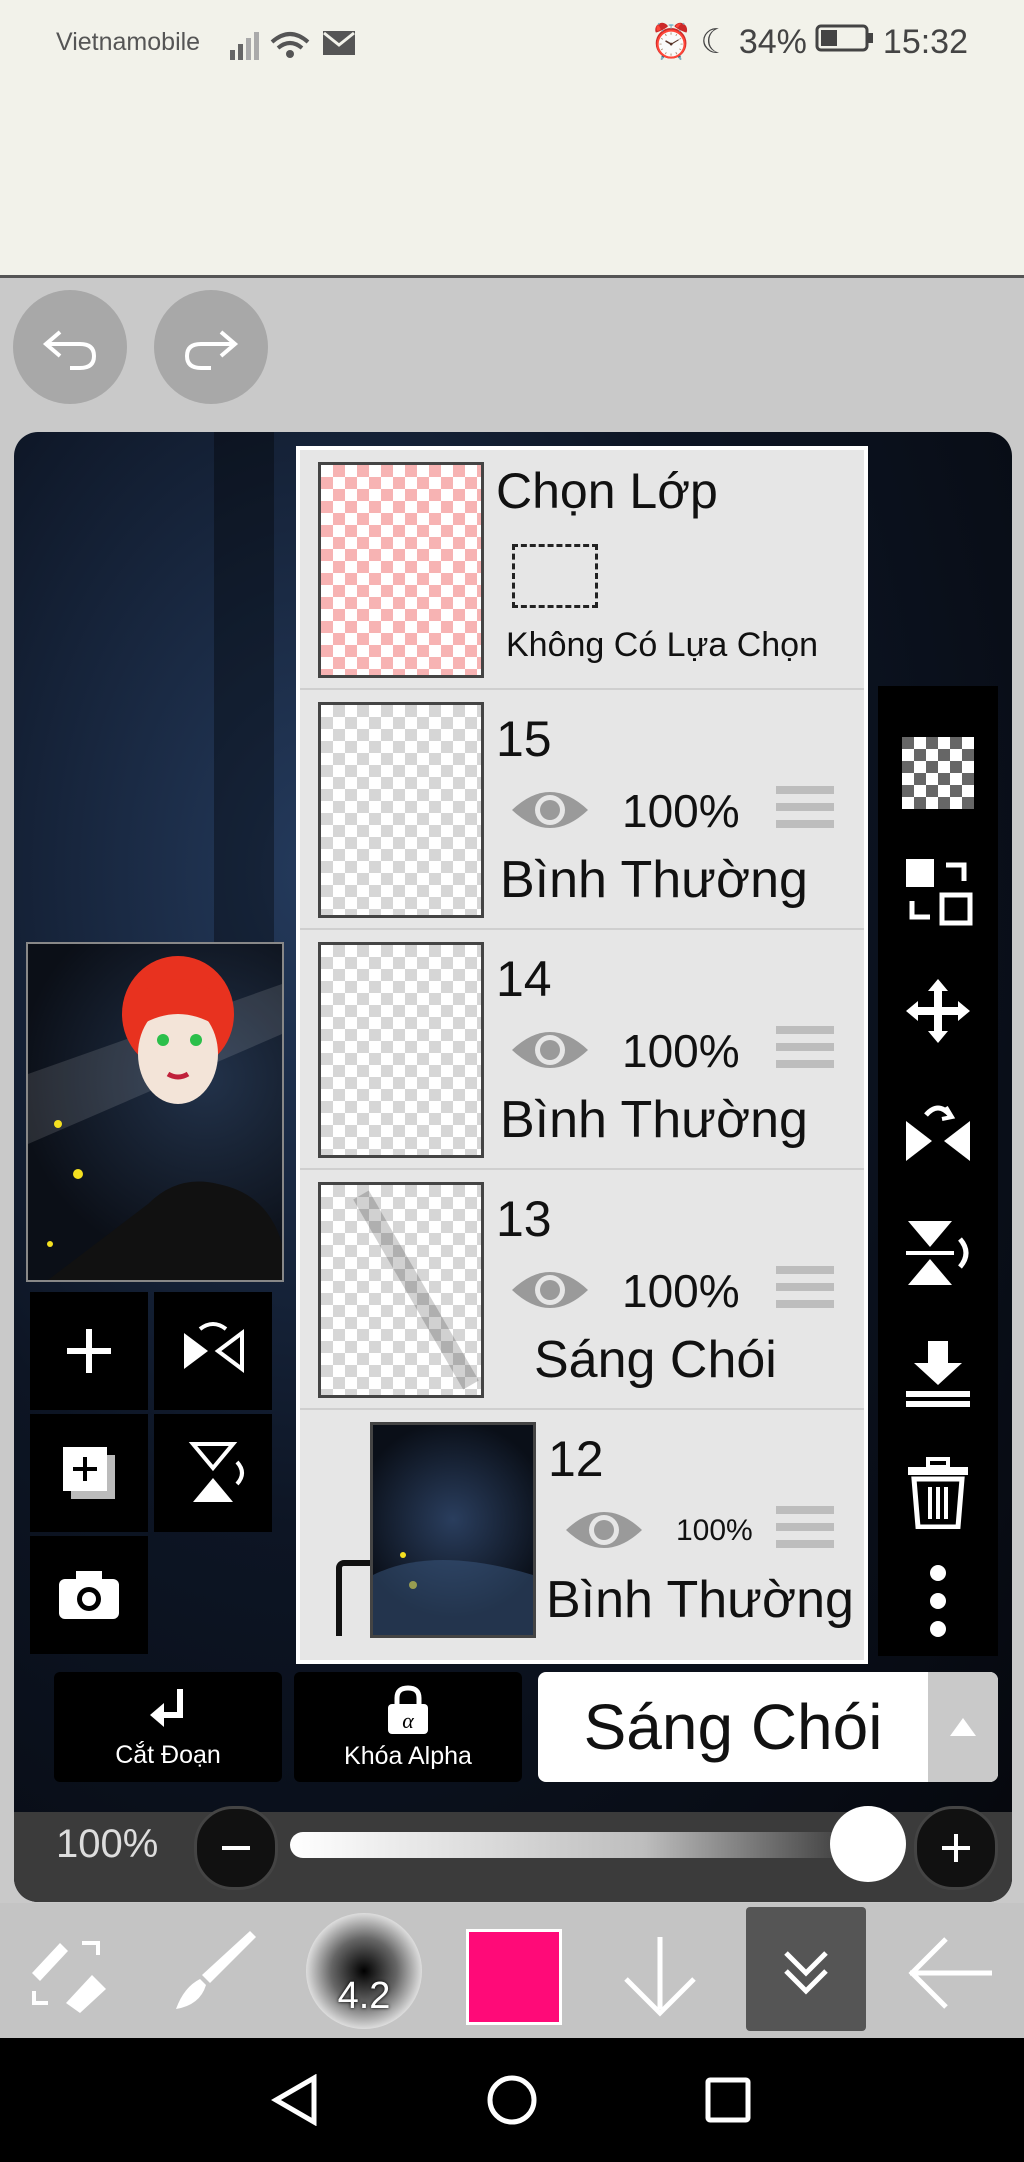 This screenshot has width=1024, height=2162. What do you see at coordinates (408, 1755) in the screenshot?
I see `alpha-lock-label: Khóa Alpha` at bounding box center [408, 1755].